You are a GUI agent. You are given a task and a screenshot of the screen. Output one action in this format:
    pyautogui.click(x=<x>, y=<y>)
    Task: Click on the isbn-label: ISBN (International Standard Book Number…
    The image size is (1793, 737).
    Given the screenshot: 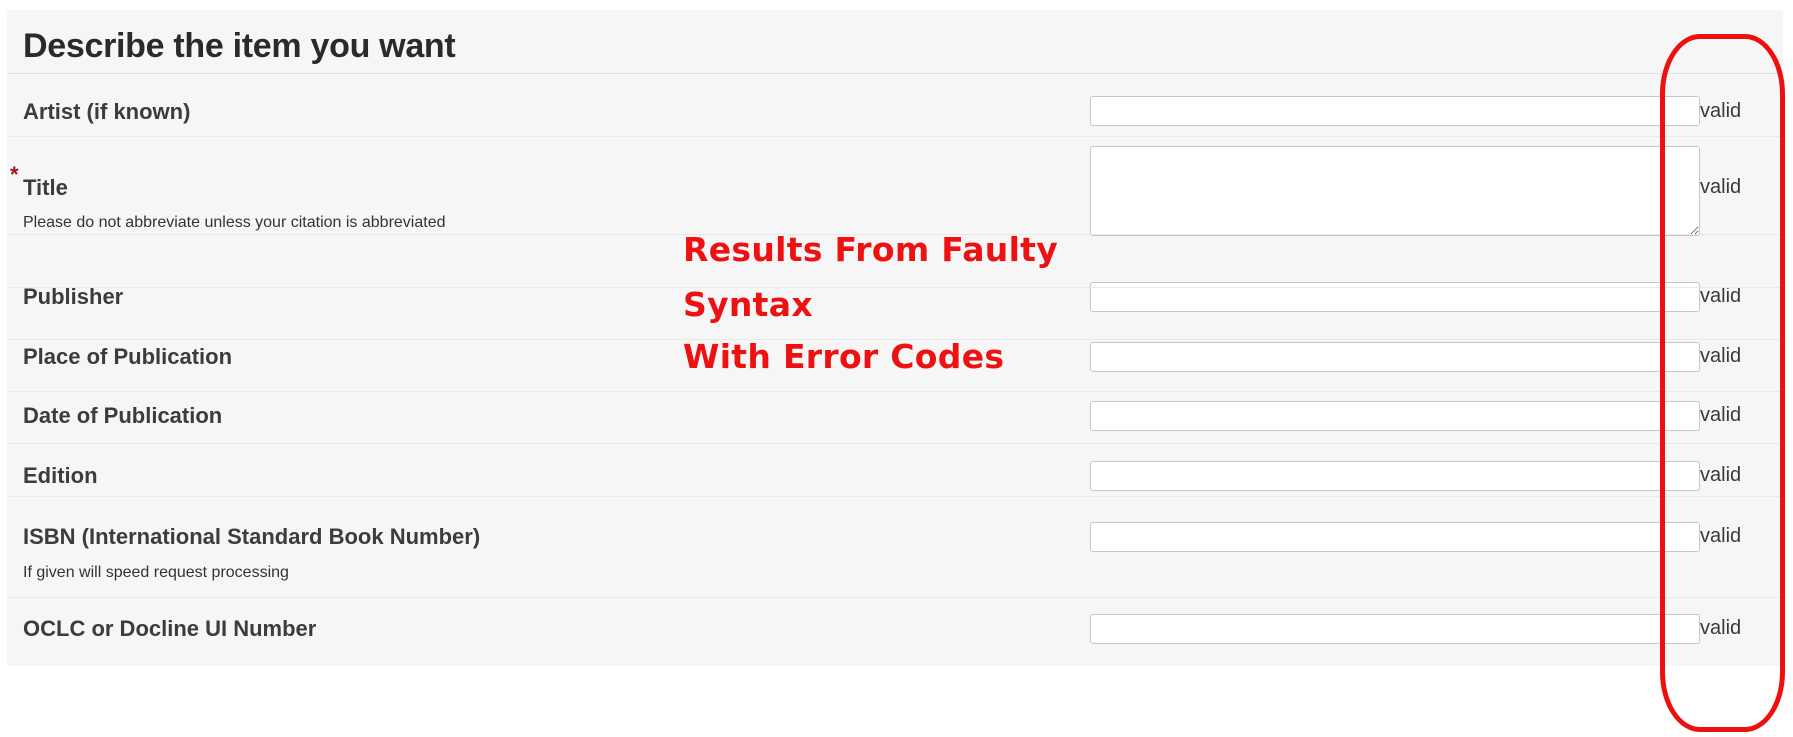 What is the action you would take?
    pyautogui.click(x=252, y=536)
    